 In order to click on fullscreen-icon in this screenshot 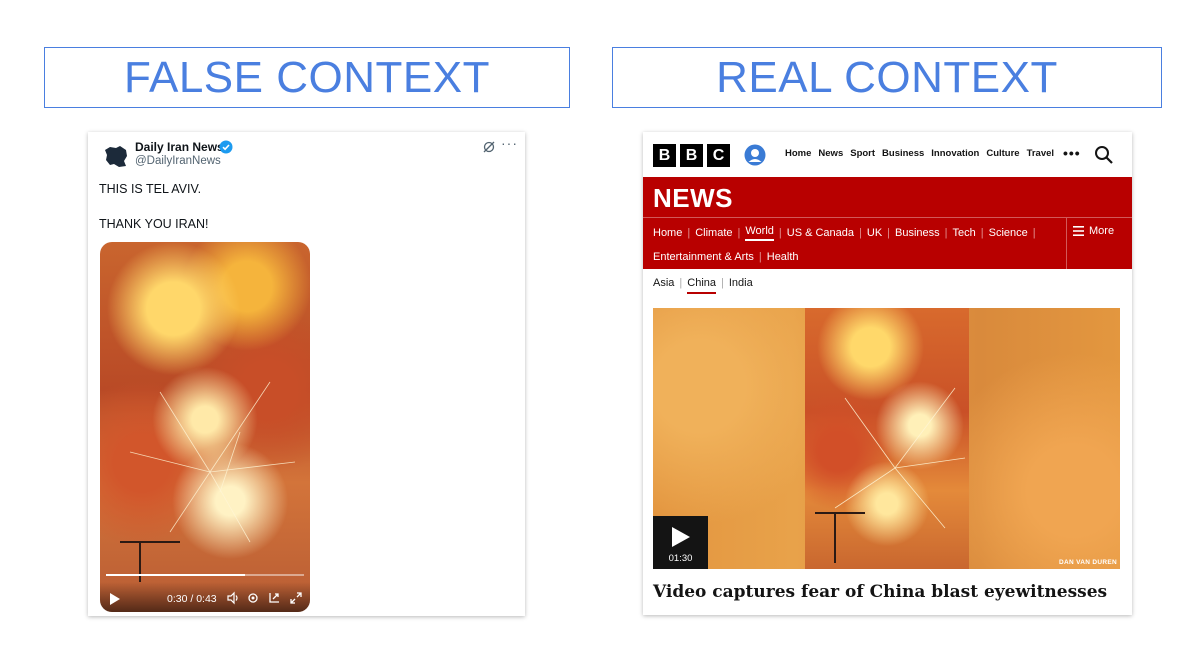, I will do `click(296, 598)`.